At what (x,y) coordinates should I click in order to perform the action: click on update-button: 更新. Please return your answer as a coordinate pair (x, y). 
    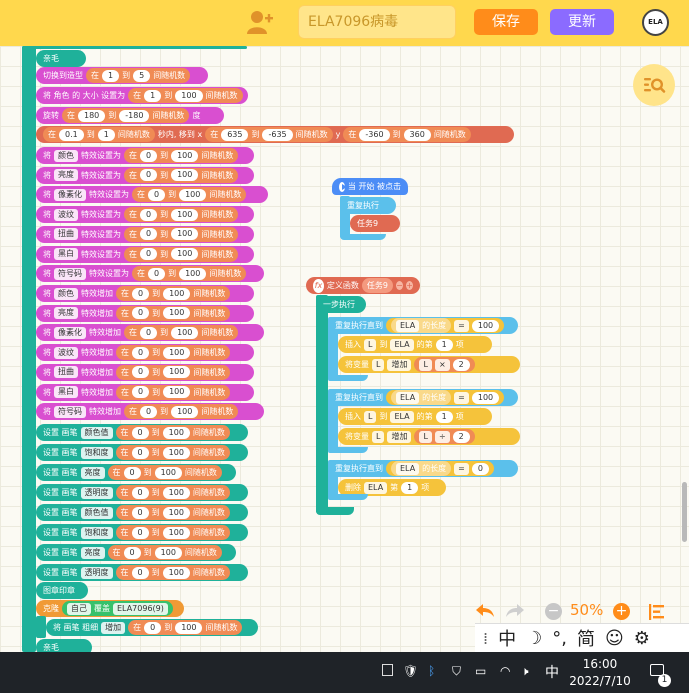
    Looking at the image, I should click on (582, 22).